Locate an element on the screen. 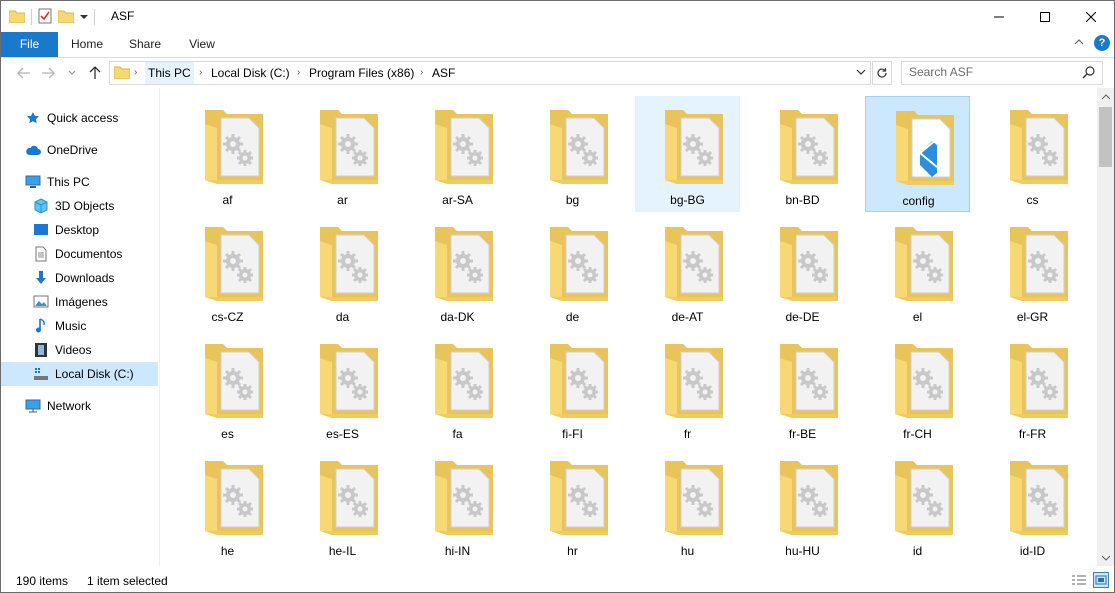 This screenshot has height=593, width=1115. ribbon-tabs: File Home Share View ? is located at coordinates (557, 45).